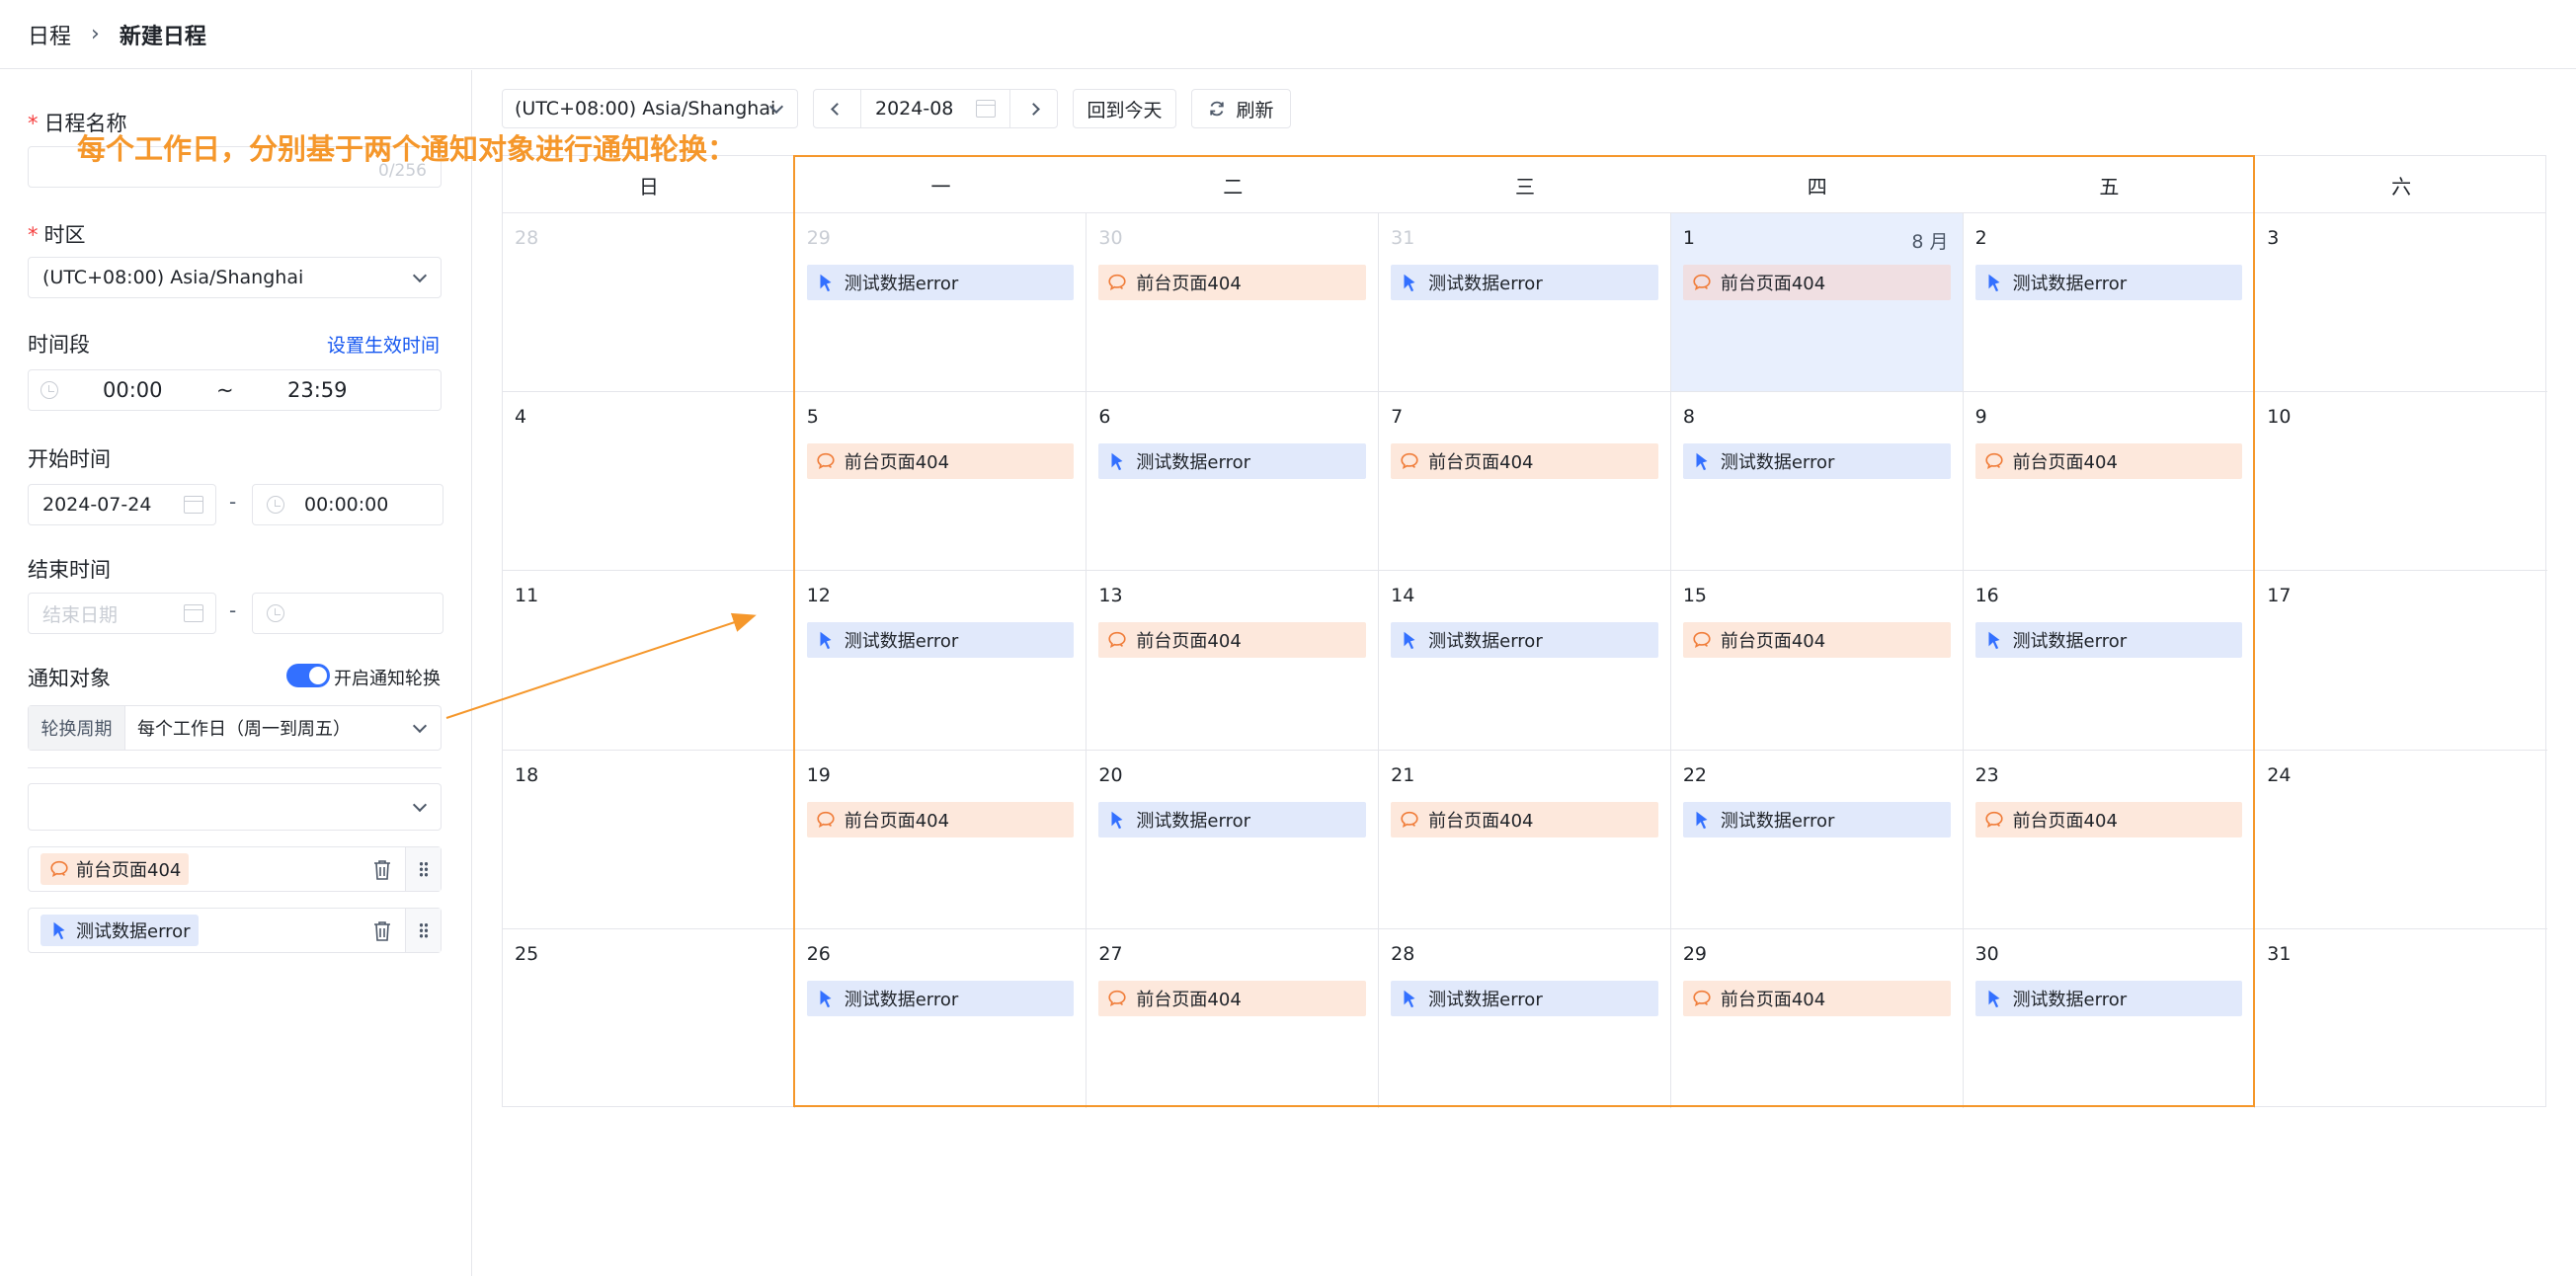 This screenshot has width=2576, height=1276. What do you see at coordinates (1817, 839) in the screenshot?
I see `calendar-day-cell: 22 测试数据error` at bounding box center [1817, 839].